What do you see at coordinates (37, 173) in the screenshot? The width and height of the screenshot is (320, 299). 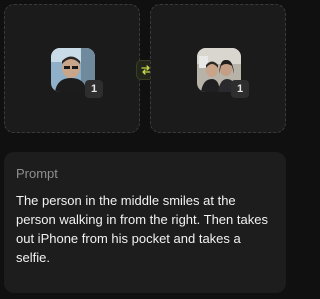 I see `prompt-title: Prompt` at bounding box center [37, 173].